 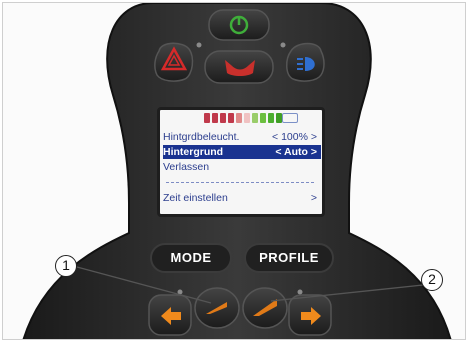 What do you see at coordinates (66, 266) in the screenshot?
I see `callout-number-1: 1` at bounding box center [66, 266].